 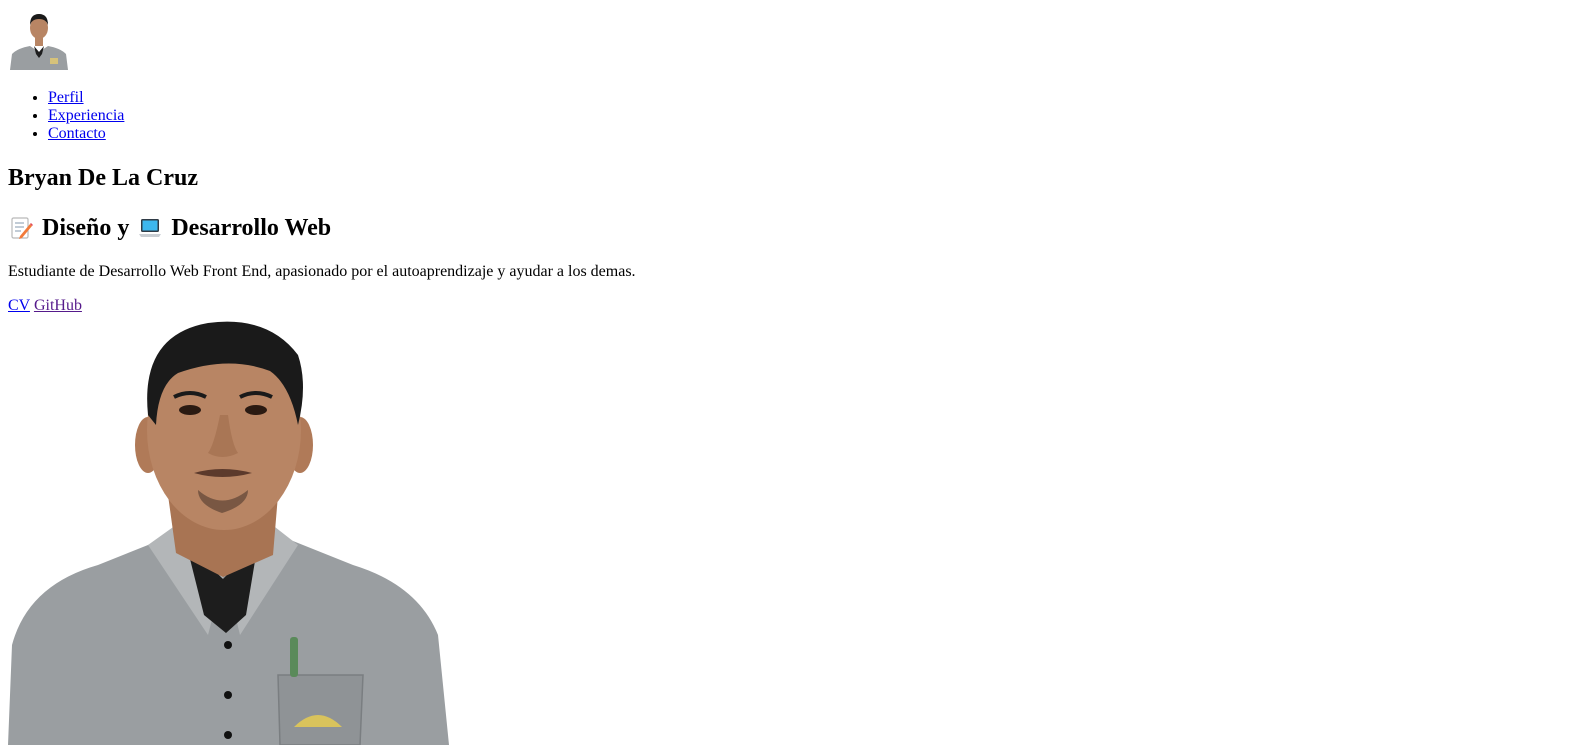 I want to click on profile-name: Bryan De La Cruz, so click(x=103, y=178).